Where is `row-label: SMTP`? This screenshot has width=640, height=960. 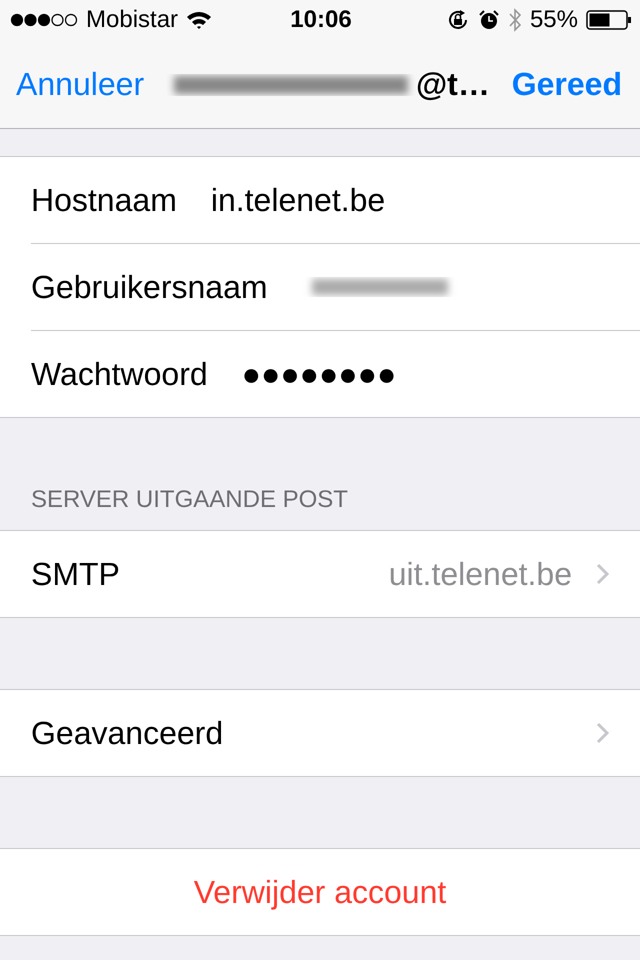
row-label: SMTP is located at coordinates (75, 574).